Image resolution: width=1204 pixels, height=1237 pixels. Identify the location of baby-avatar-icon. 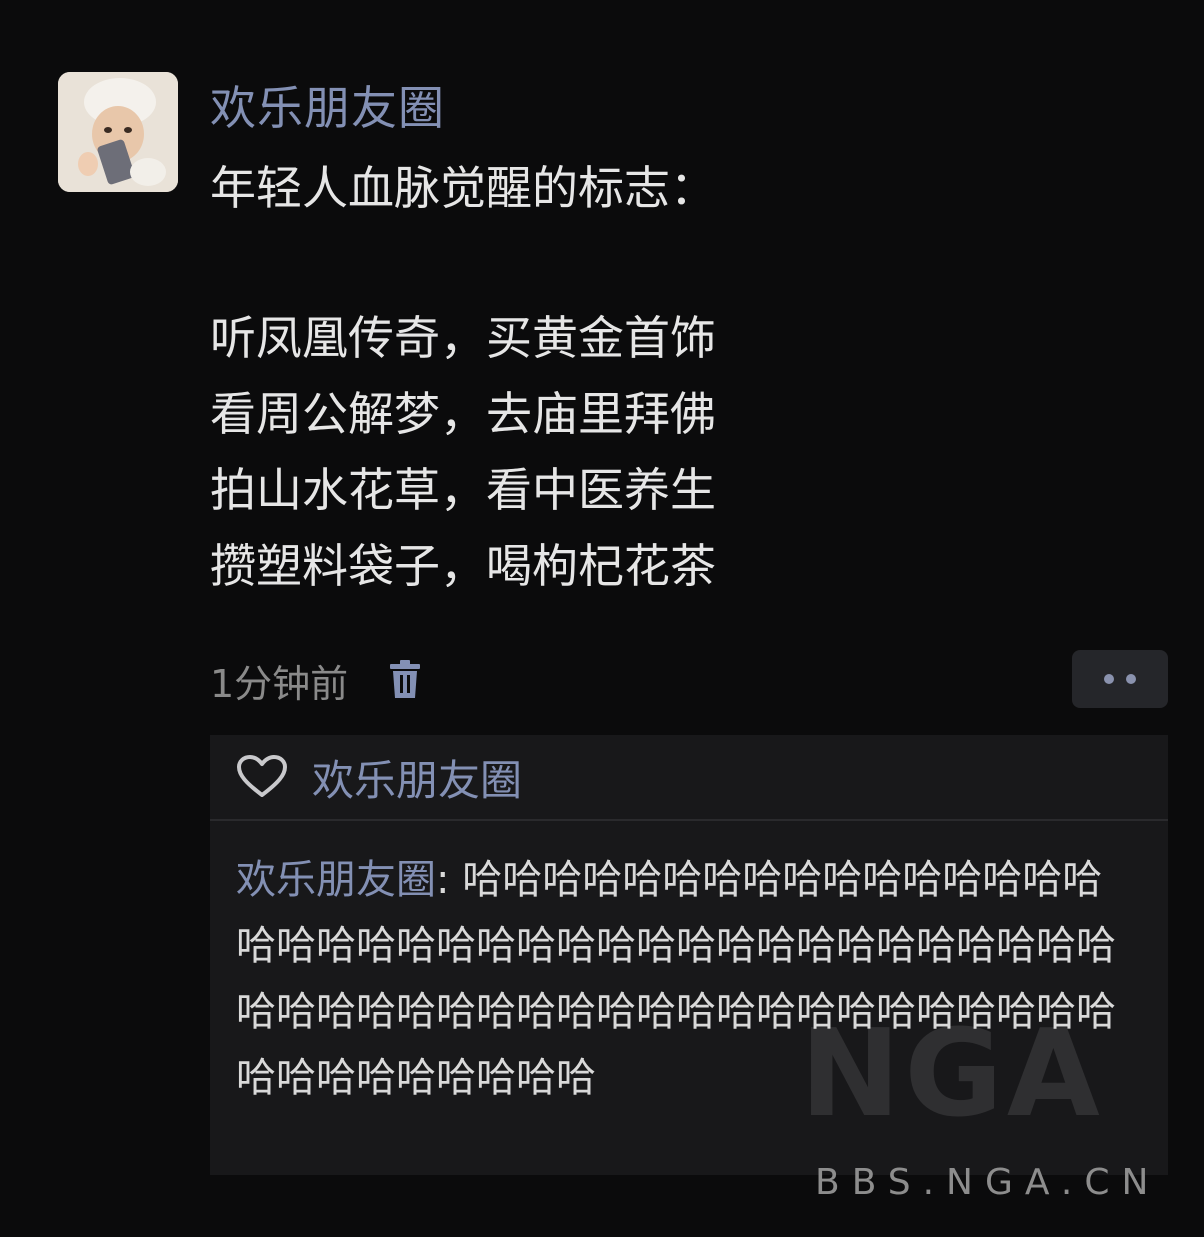
(118, 132).